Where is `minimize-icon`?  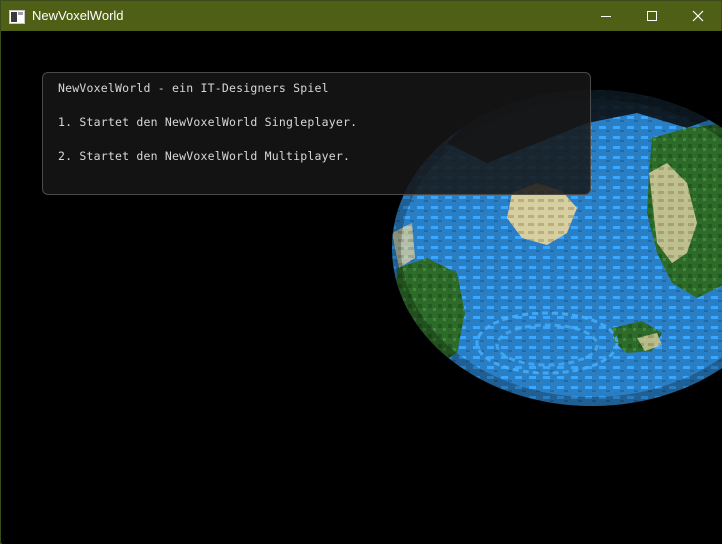
minimize-icon is located at coordinates (606, 16).